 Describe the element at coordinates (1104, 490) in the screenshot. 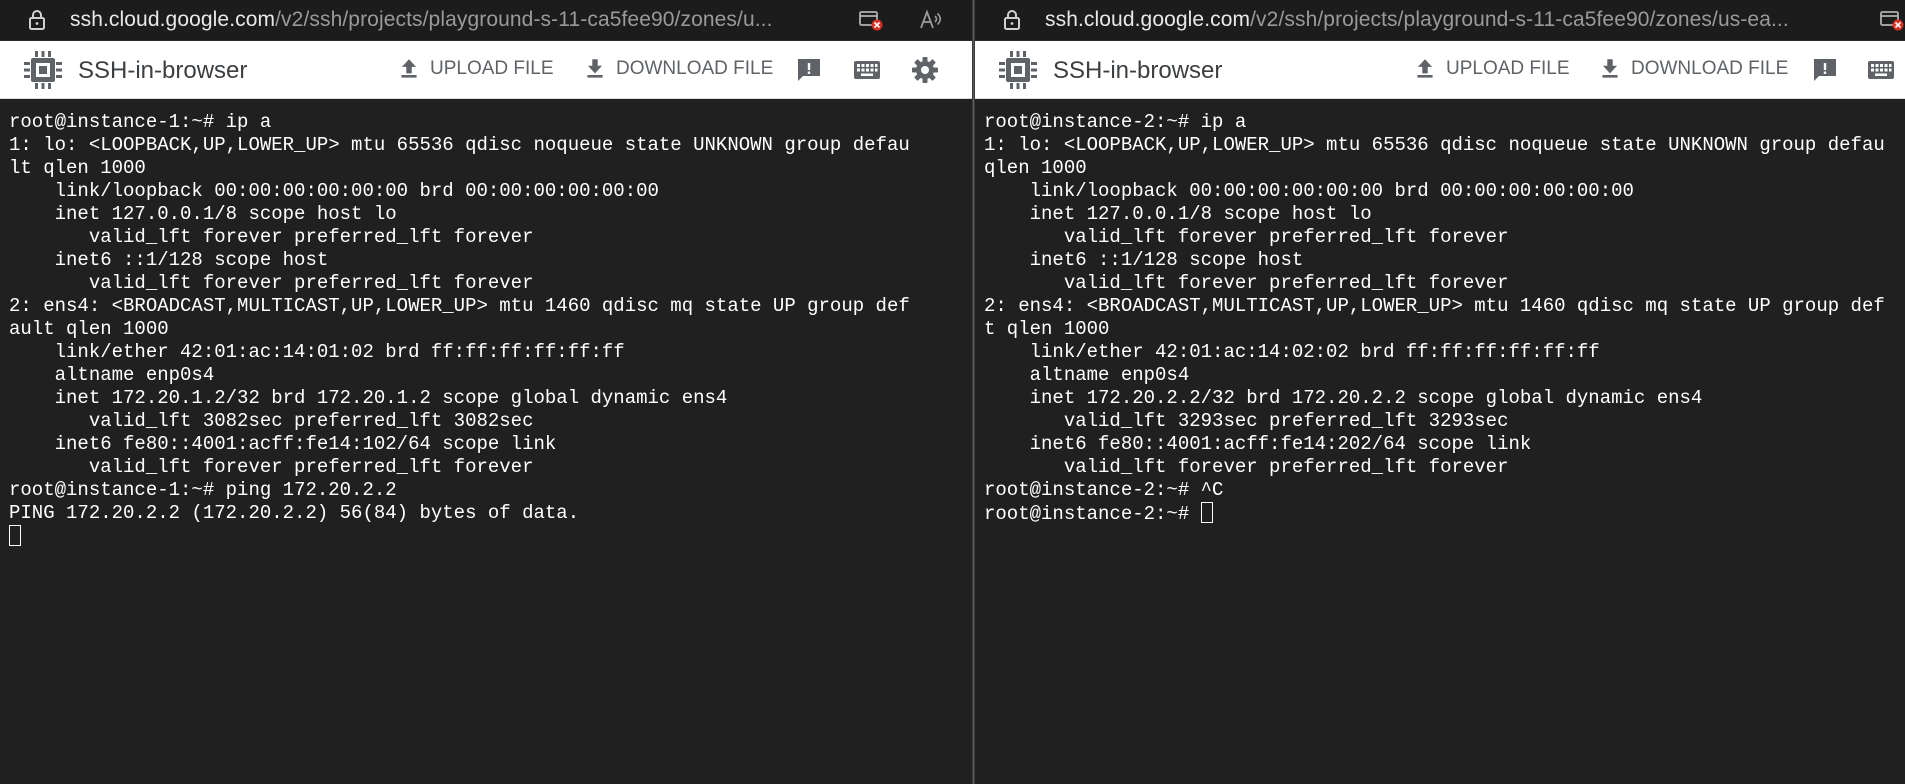

I see `terminal-line: root@instance-2:~# ^C` at that location.